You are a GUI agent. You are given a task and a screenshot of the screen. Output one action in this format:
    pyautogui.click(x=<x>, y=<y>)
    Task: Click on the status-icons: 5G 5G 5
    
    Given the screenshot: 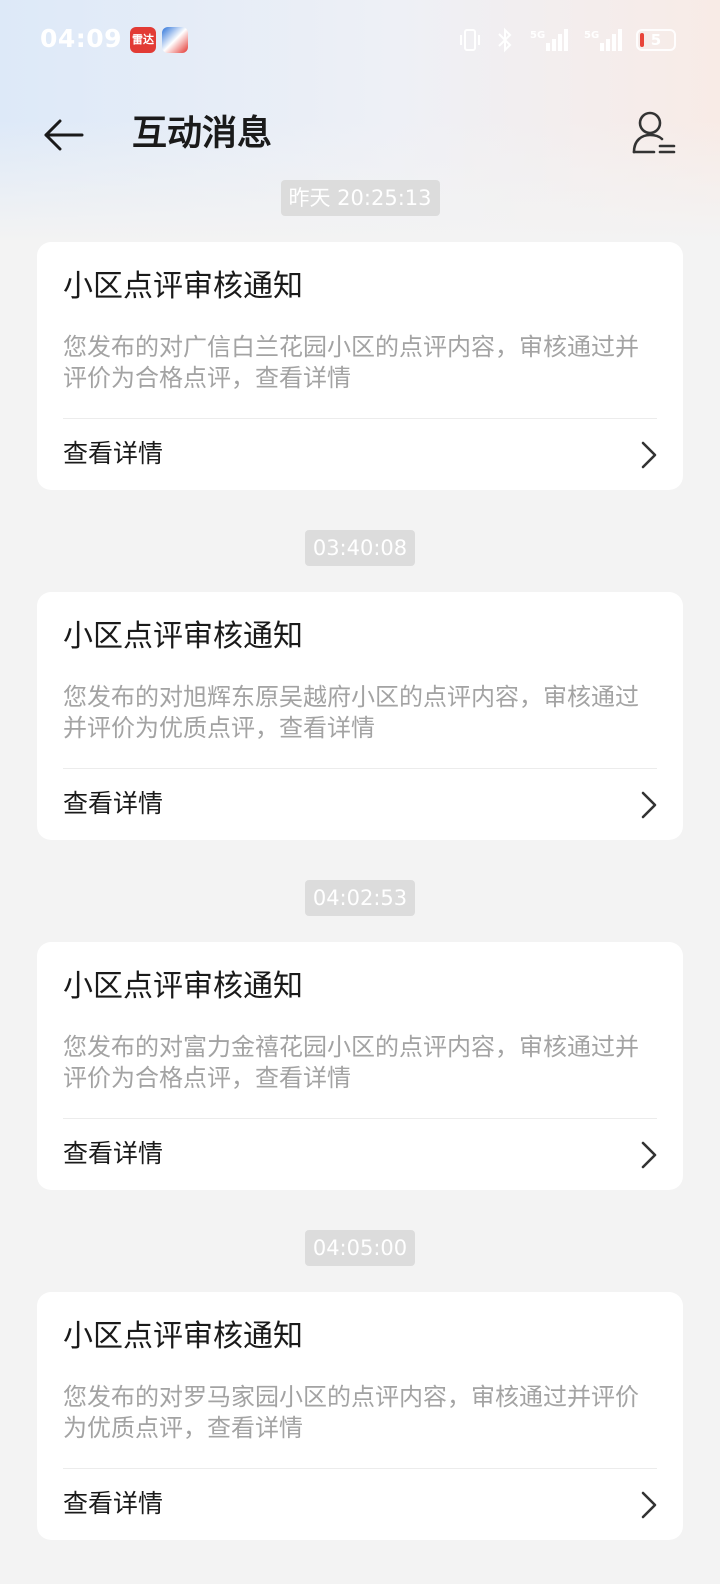 What is the action you would take?
    pyautogui.click(x=567, y=40)
    